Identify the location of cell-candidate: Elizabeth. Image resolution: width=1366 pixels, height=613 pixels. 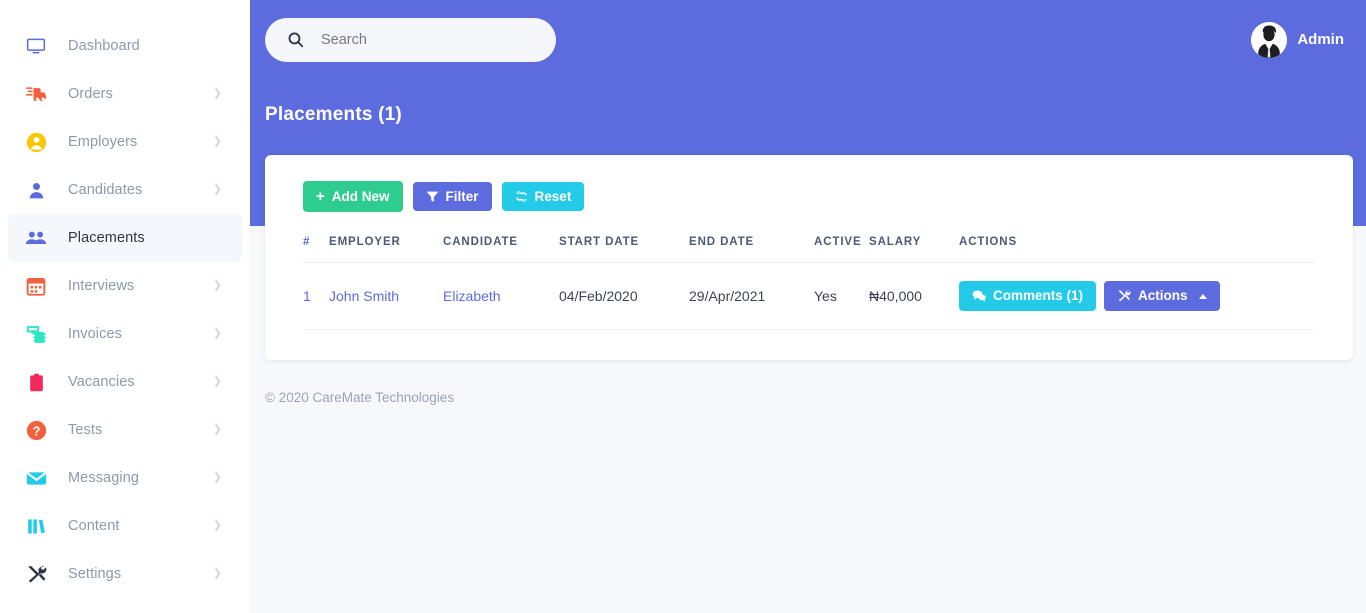
(501, 296).